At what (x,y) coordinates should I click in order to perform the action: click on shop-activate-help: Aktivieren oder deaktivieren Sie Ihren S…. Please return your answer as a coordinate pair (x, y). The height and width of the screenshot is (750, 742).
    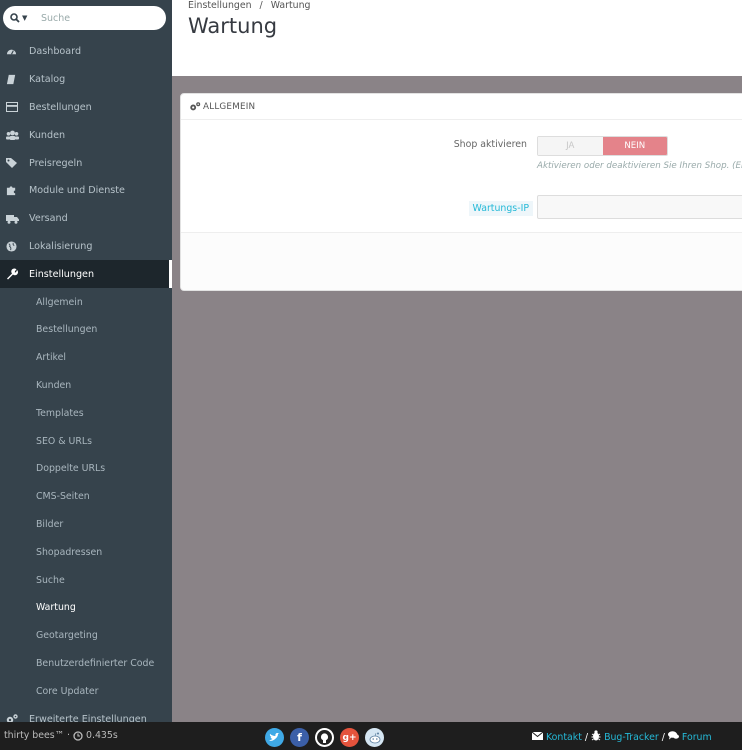
    Looking at the image, I should click on (639, 166).